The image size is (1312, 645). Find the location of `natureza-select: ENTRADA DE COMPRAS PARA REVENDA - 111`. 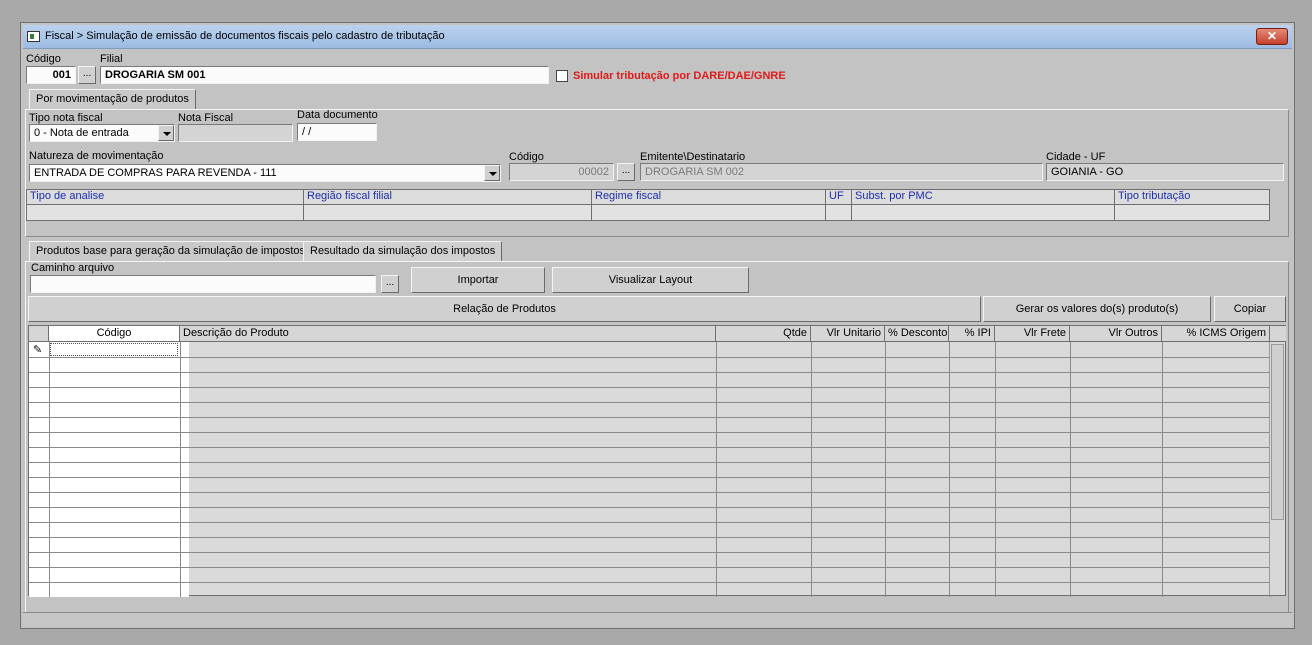

natureza-select: ENTRADA DE COMPRAS PARA REVENDA - 111 is located at coordinates (265, 173).